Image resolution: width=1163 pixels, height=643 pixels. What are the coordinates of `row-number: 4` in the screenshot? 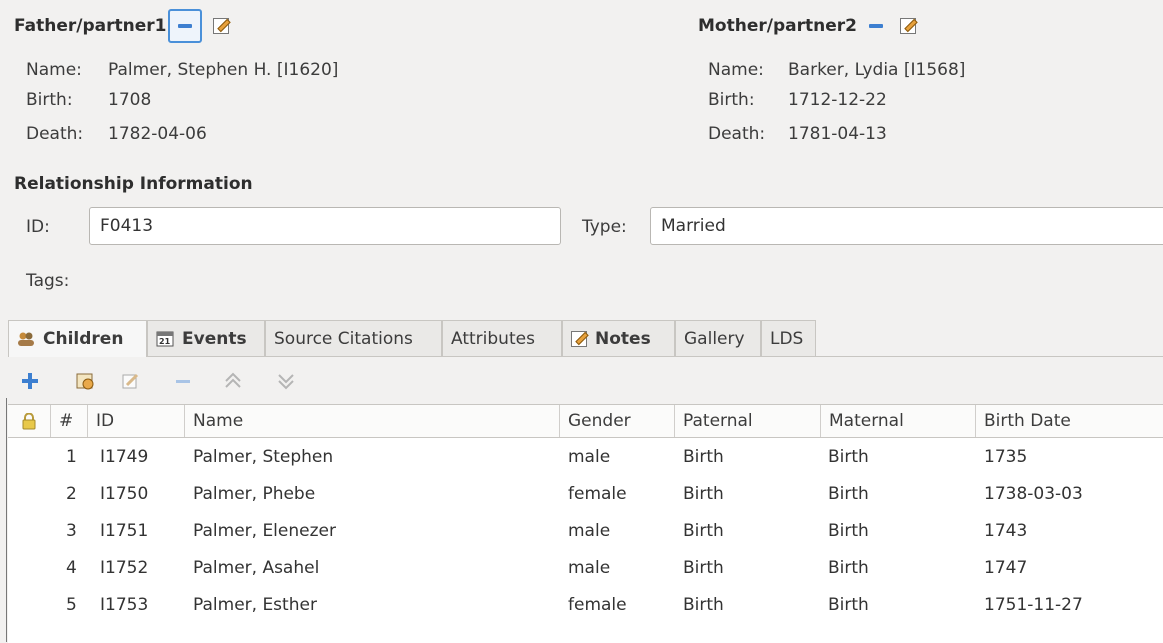 It's located at (71, 568).